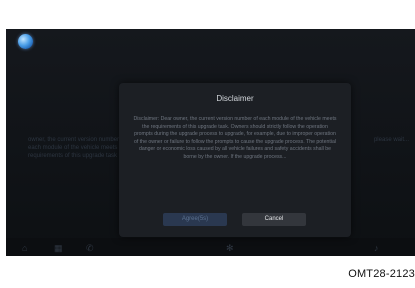  Describe the element at coordinates (381, 274) in the screenshot. I see `figure-code: OMT28-2123` at that location.